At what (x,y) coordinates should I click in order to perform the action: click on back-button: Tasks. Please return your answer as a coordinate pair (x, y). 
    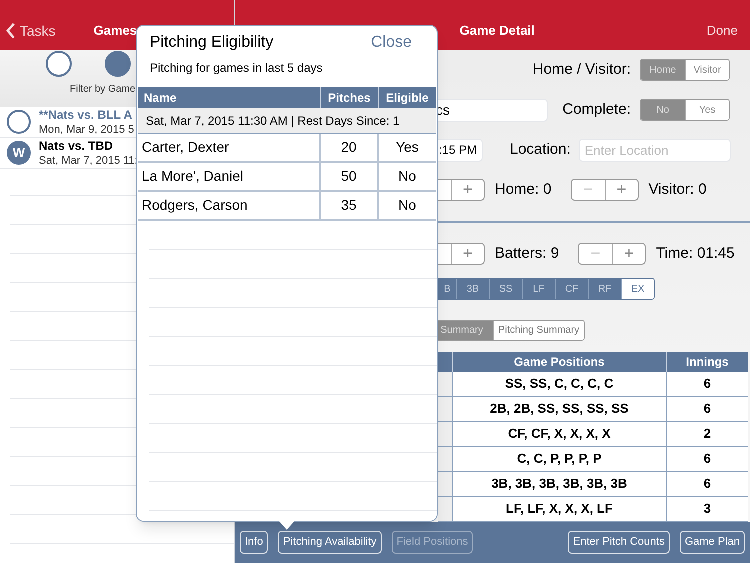
    Looking at the image, I should click on (31, 31).